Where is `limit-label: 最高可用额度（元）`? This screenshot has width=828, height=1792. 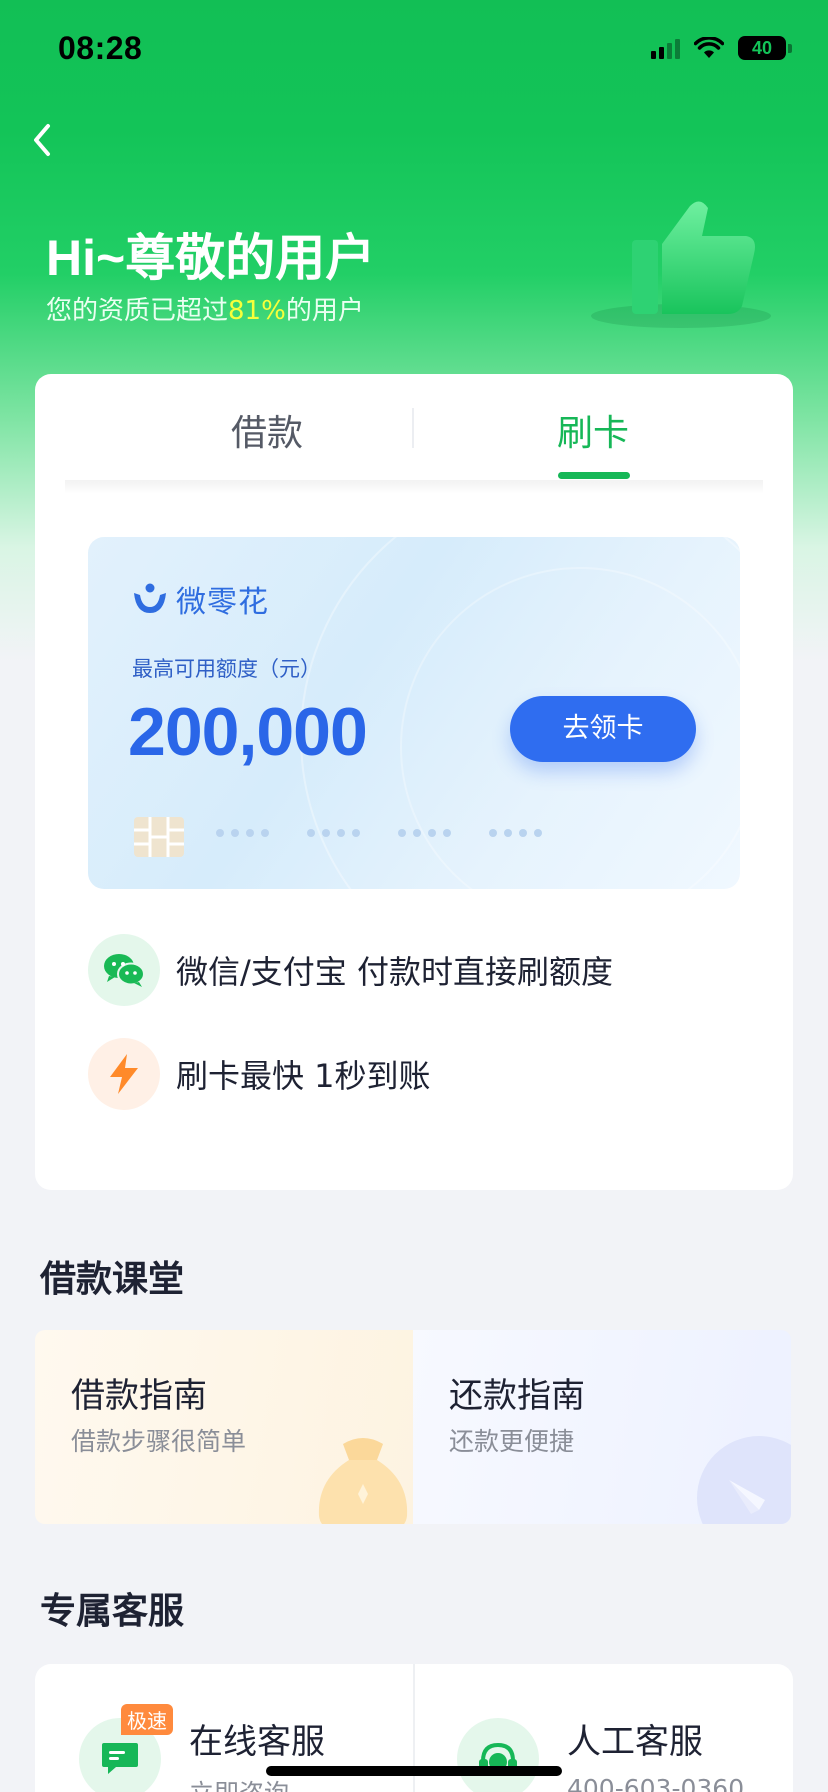 limit-label: 最高可用额度（元） is located at coordinates (226, 669).